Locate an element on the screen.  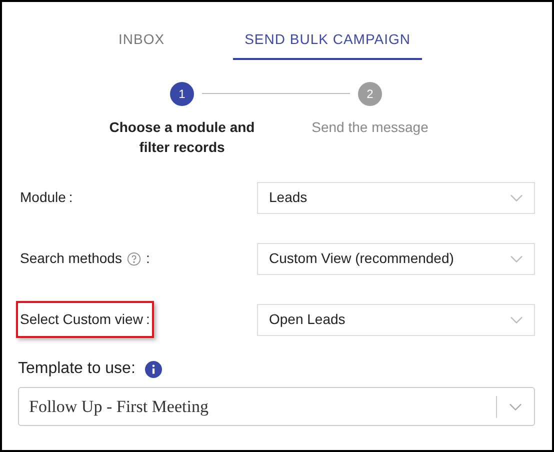
field-label: Search methods is located at coordinates (71, 258).